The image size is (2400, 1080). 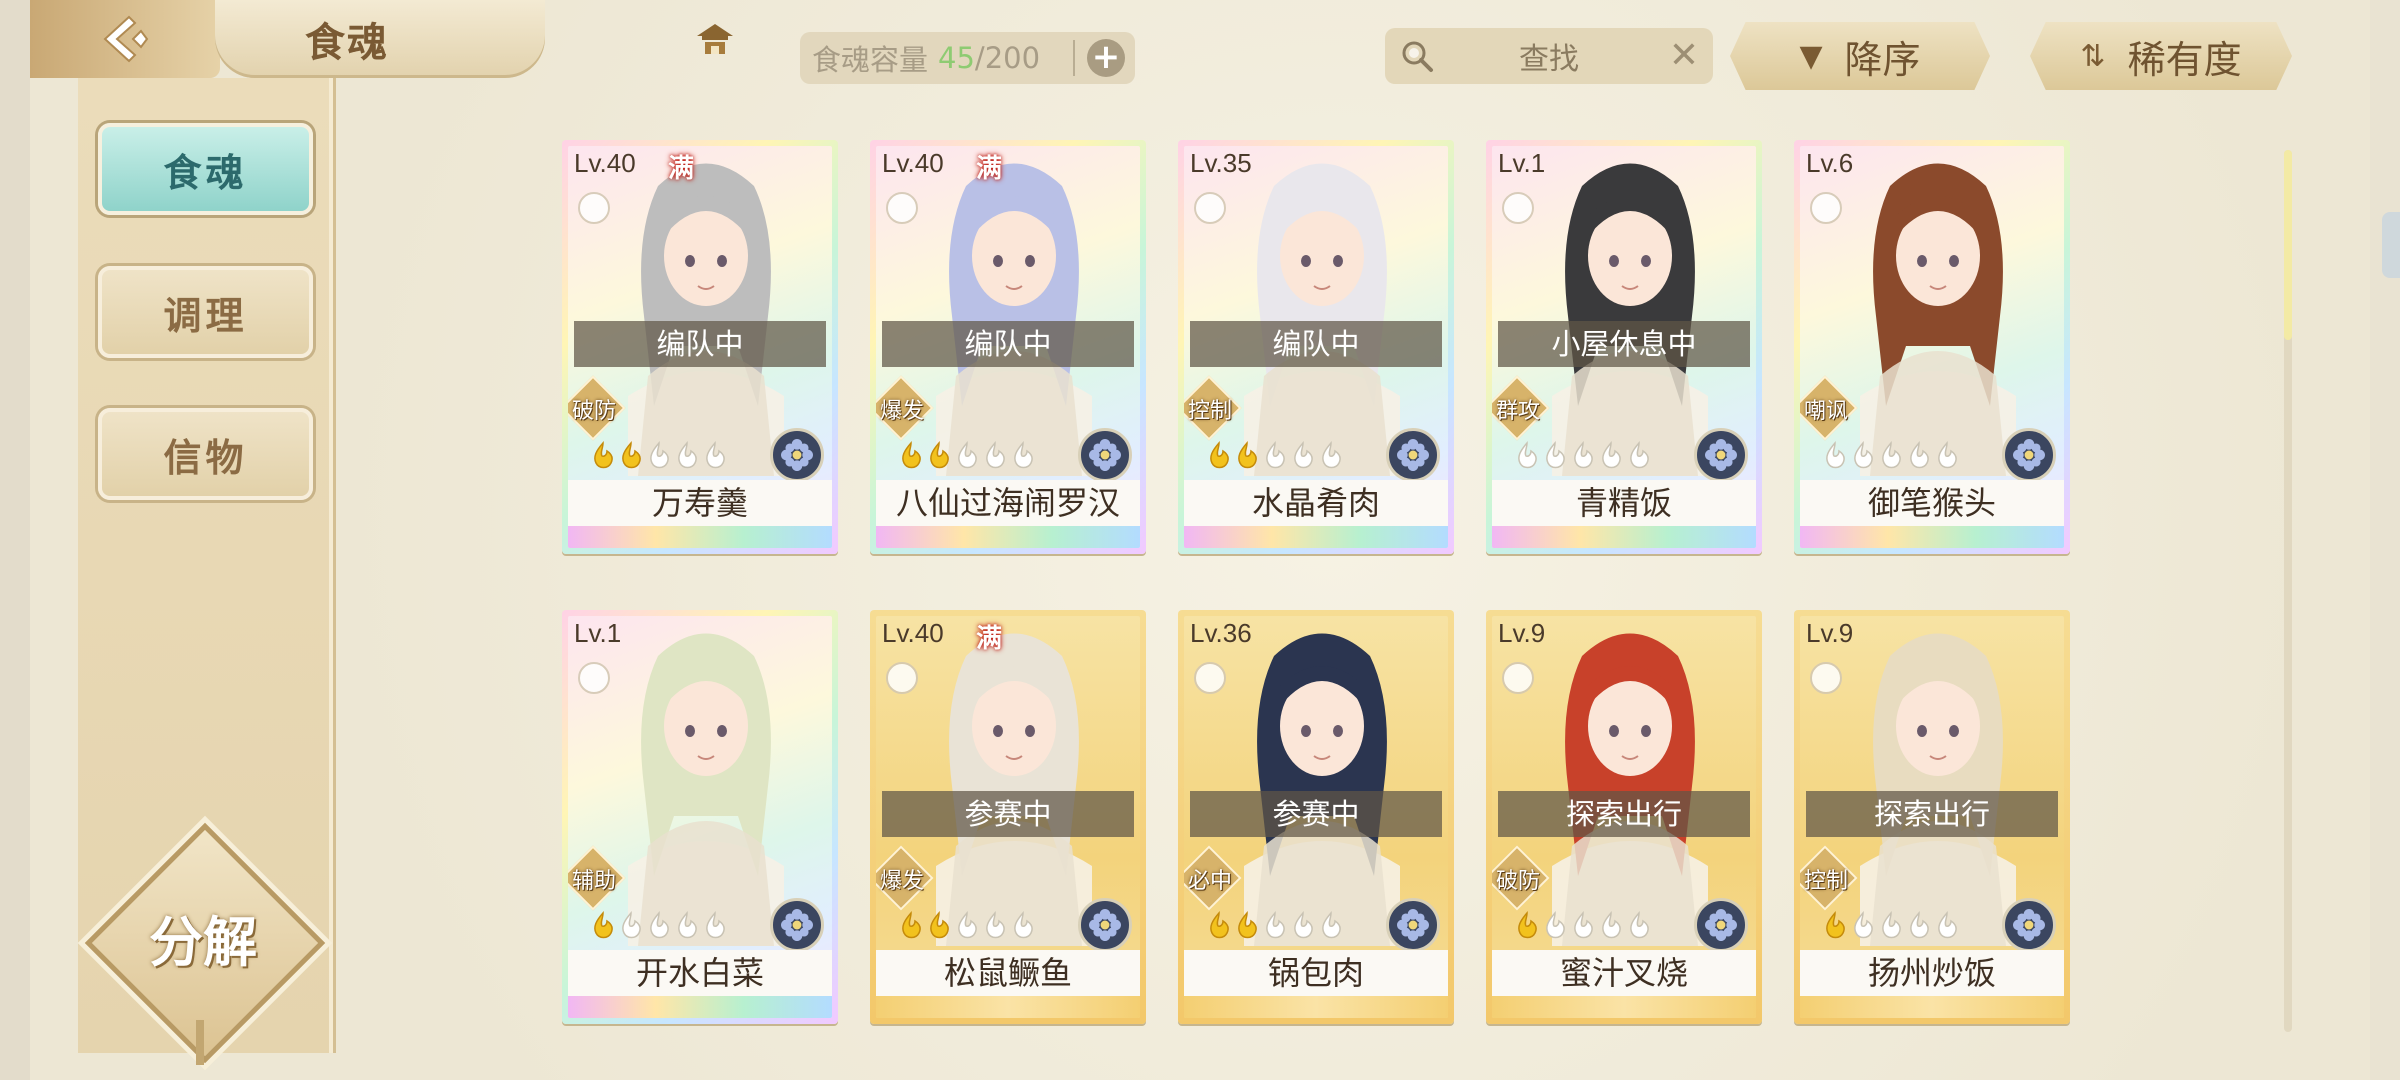 I want to click on sort-key-button: ⇅ 稀有度, so click(x=2161, y=56).